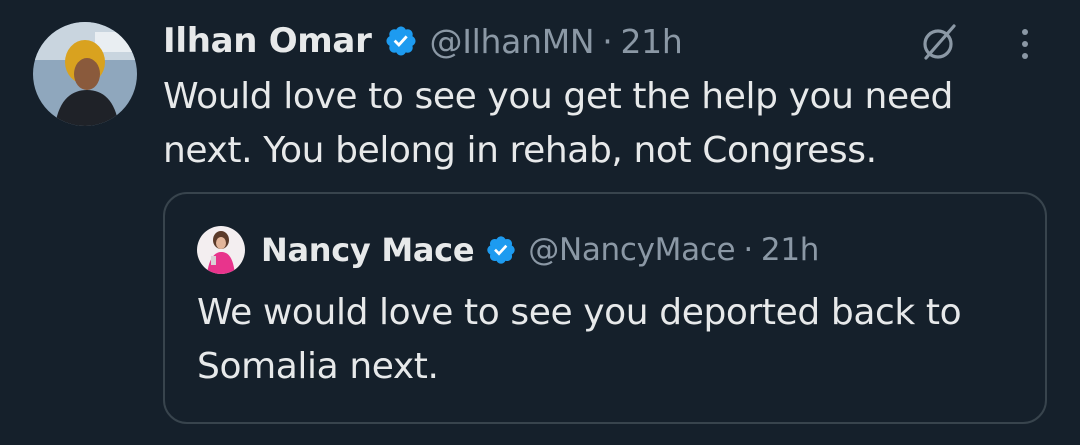 Image resolution: width=1080 pixels, height=445 pixels. I want to click on quoted-author-handle: @NancyMace, so click(631, 250).